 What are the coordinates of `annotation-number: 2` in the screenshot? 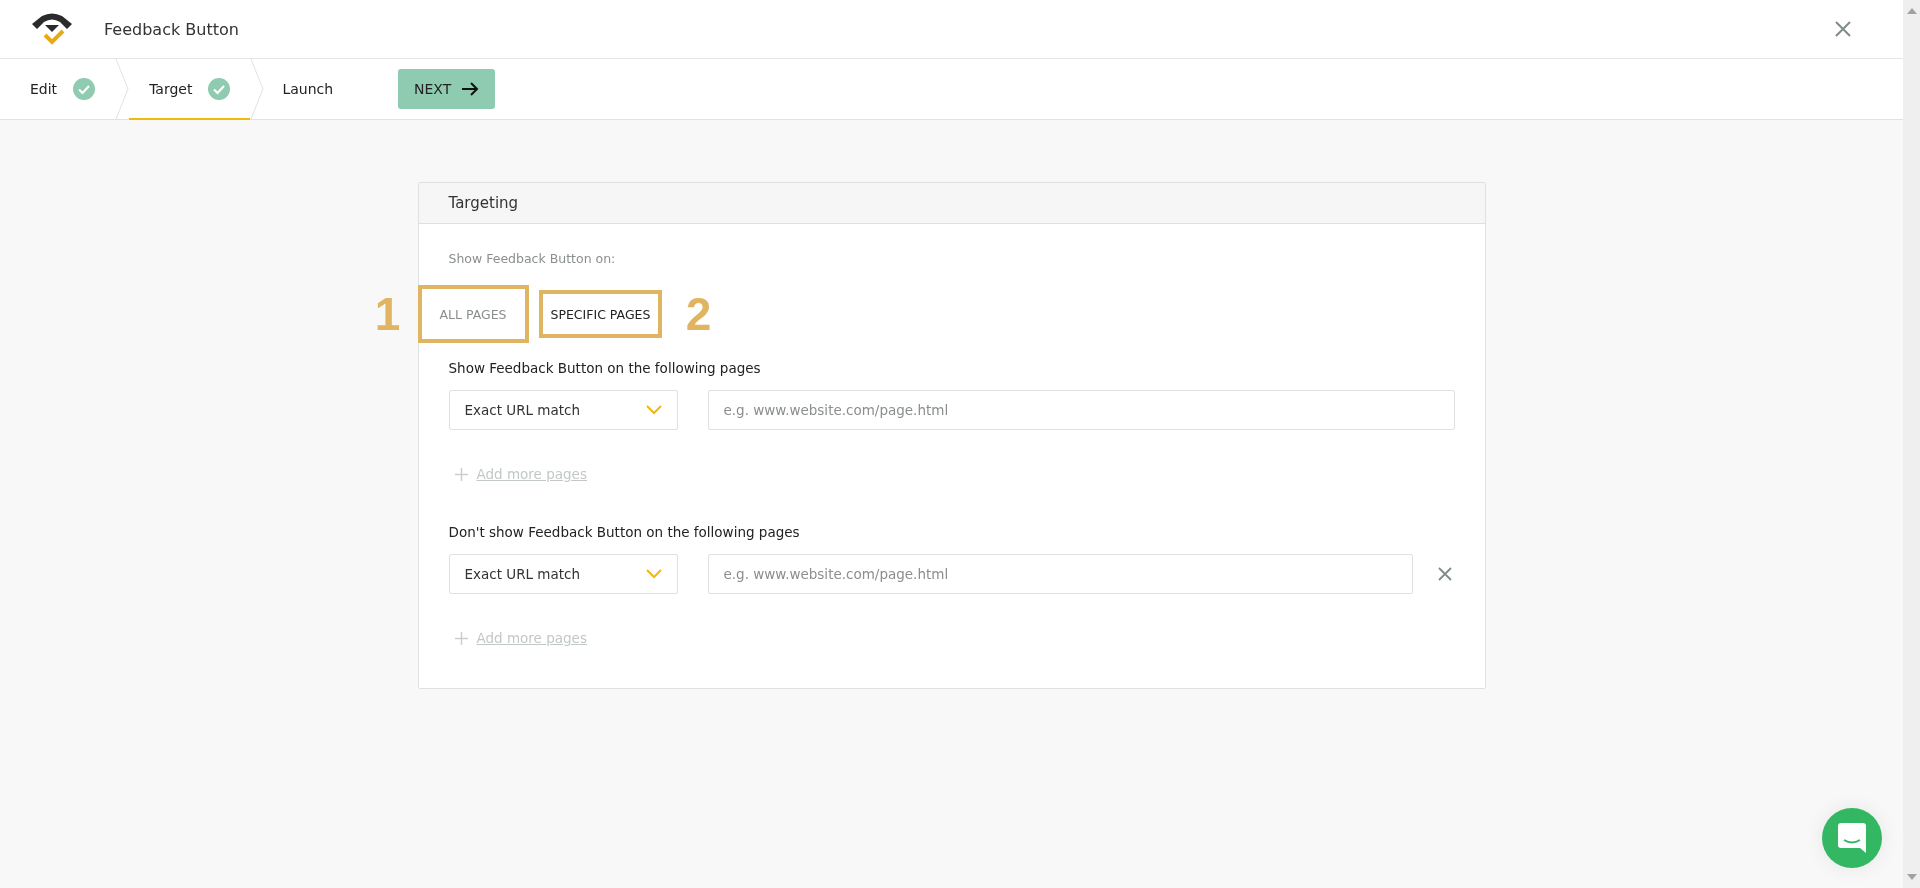 It's located at (698, 314).